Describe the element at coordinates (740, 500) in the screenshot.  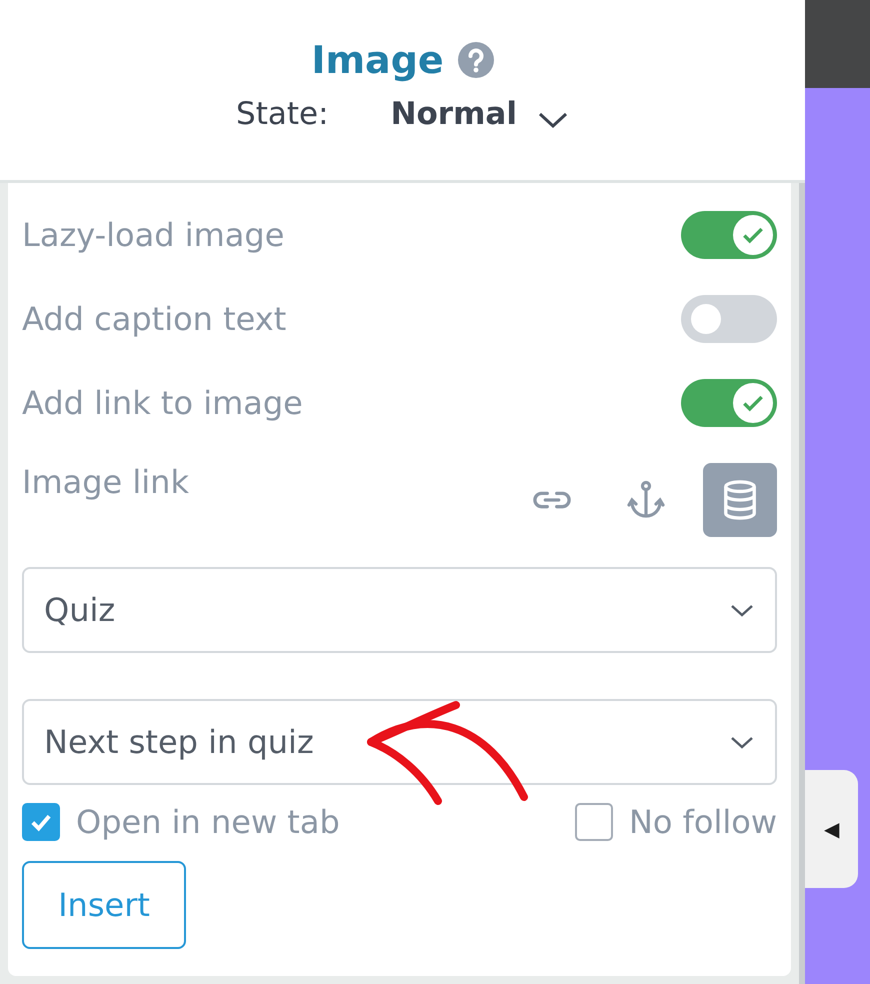
I see `database-icon` at that location.